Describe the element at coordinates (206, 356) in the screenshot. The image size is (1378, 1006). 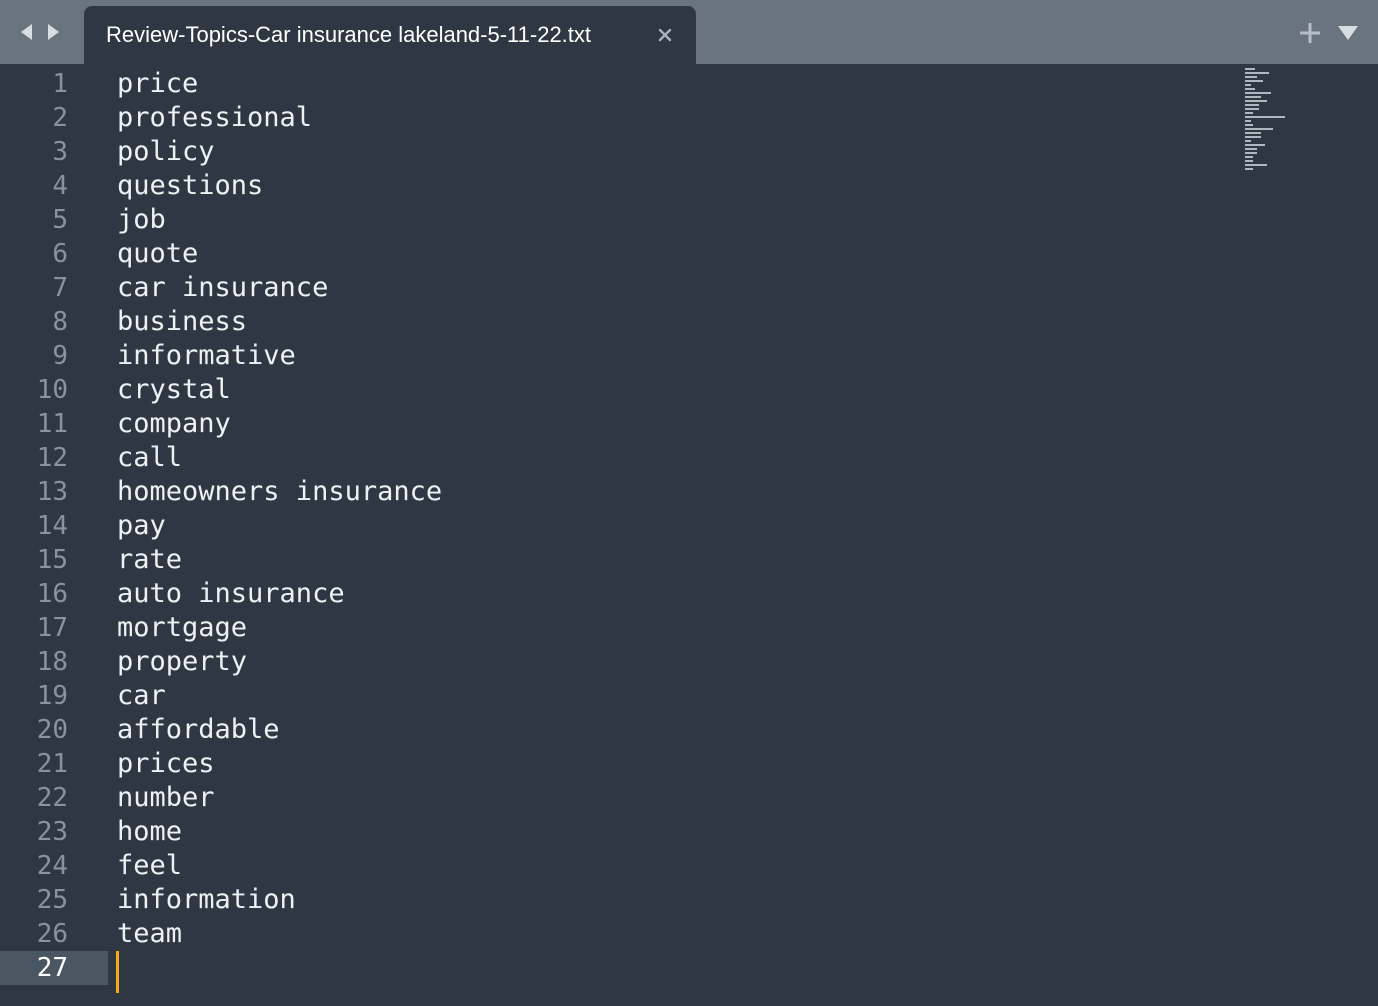
I see `line-text: informative` at that location.